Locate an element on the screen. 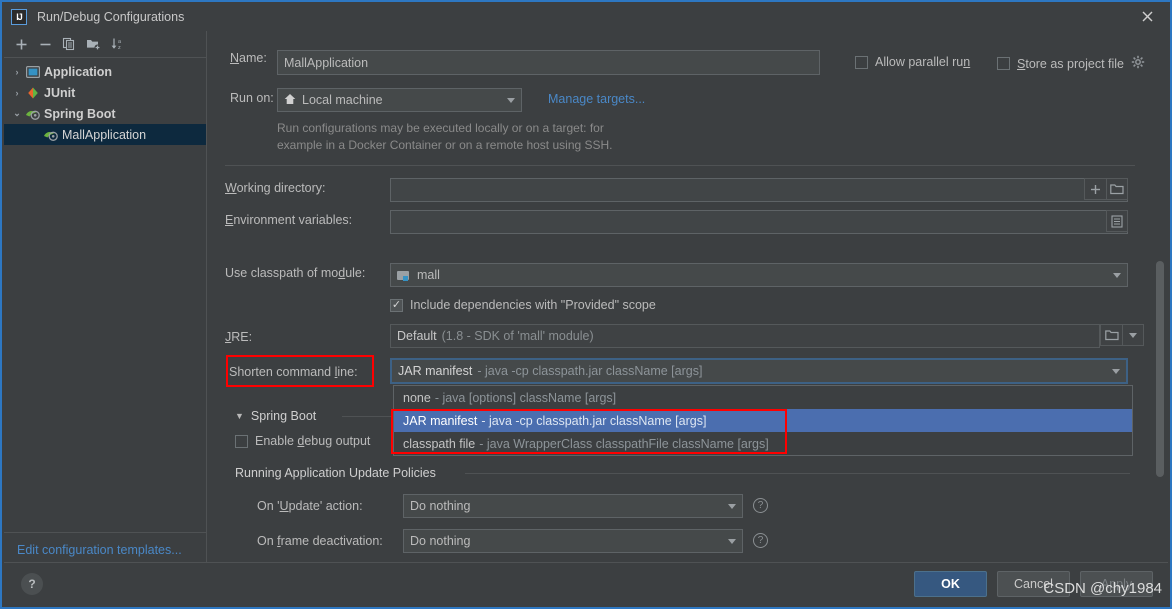  use-classpath-row: Use classpath of module: is located at coordinates (295, 273).